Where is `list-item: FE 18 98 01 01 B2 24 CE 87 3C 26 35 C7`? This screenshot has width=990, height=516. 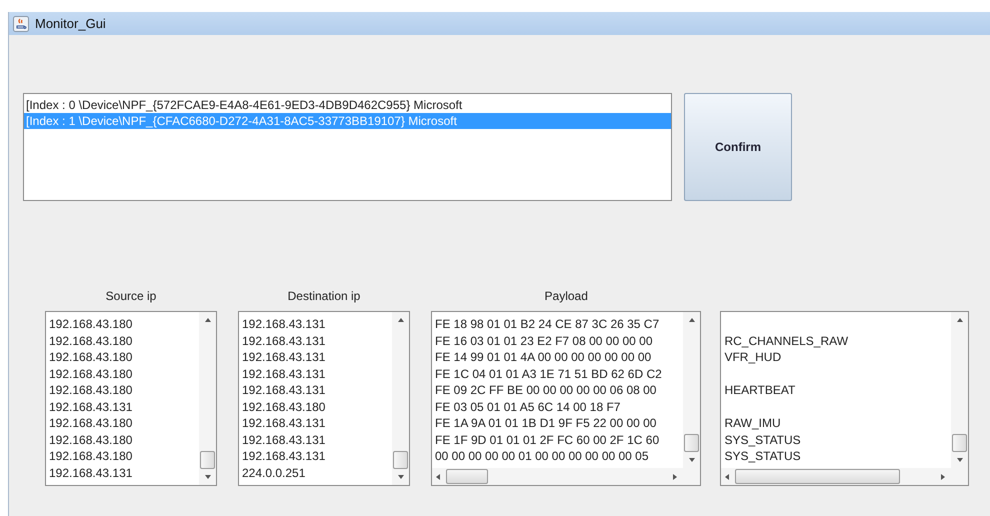 list-item: FE 18 98 01 01 B2 24 CE 87 3C 26 35 C7 is located at coordinates (547, 324).